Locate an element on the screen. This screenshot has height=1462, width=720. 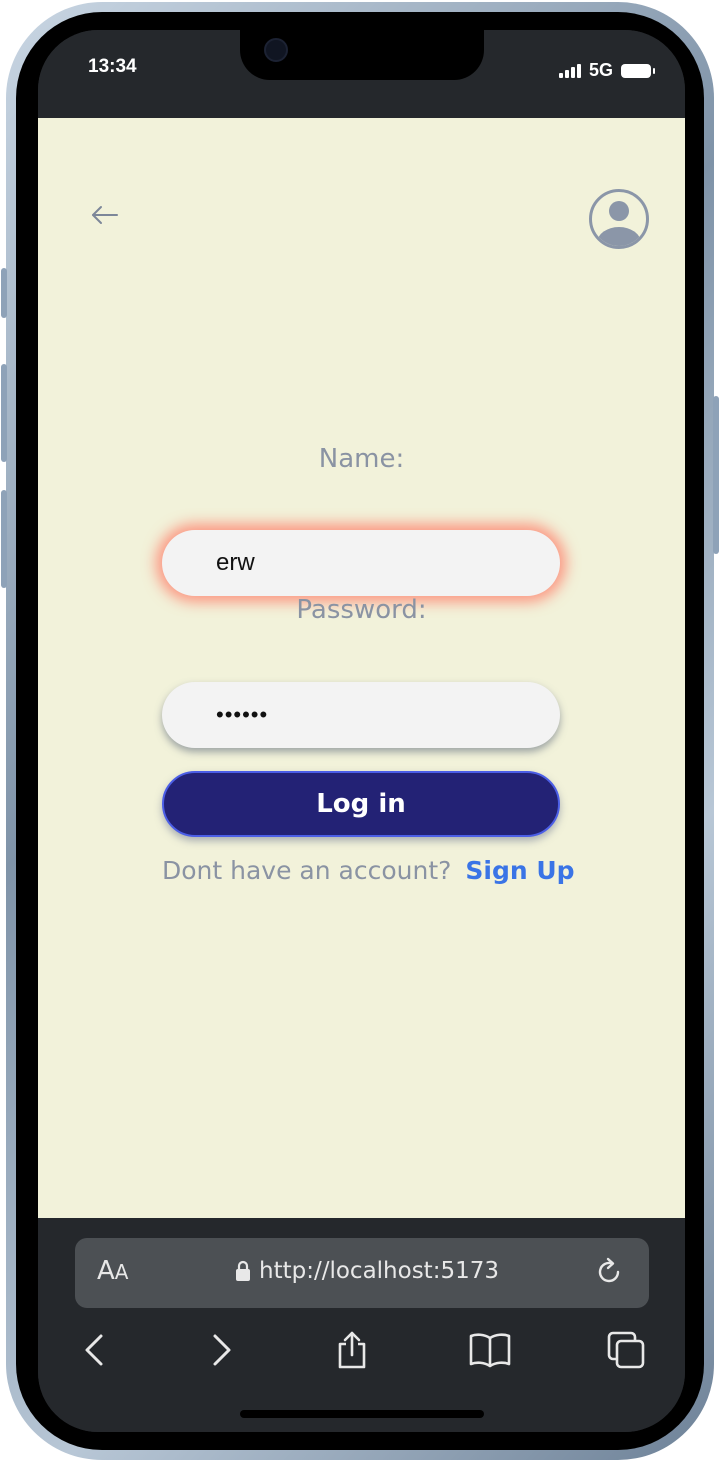
url-display: http://localhost:5173 is located at coordinates (367, 1271).